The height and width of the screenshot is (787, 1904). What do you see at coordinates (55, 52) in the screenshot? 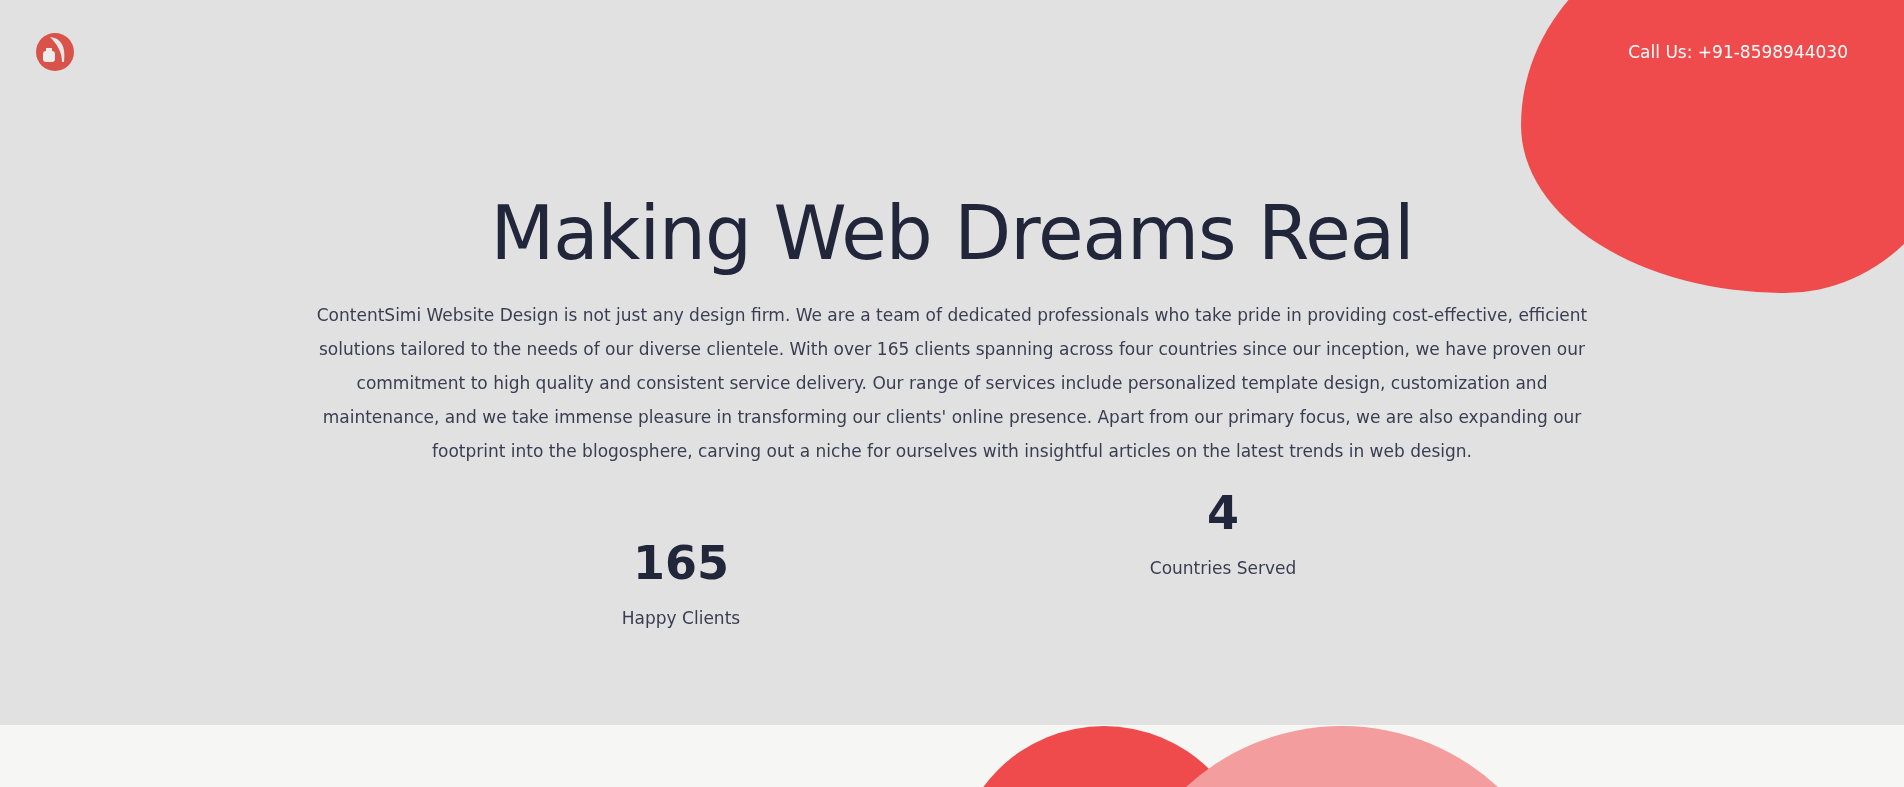
I see `logo-icon` at bounding box center [55, 52].